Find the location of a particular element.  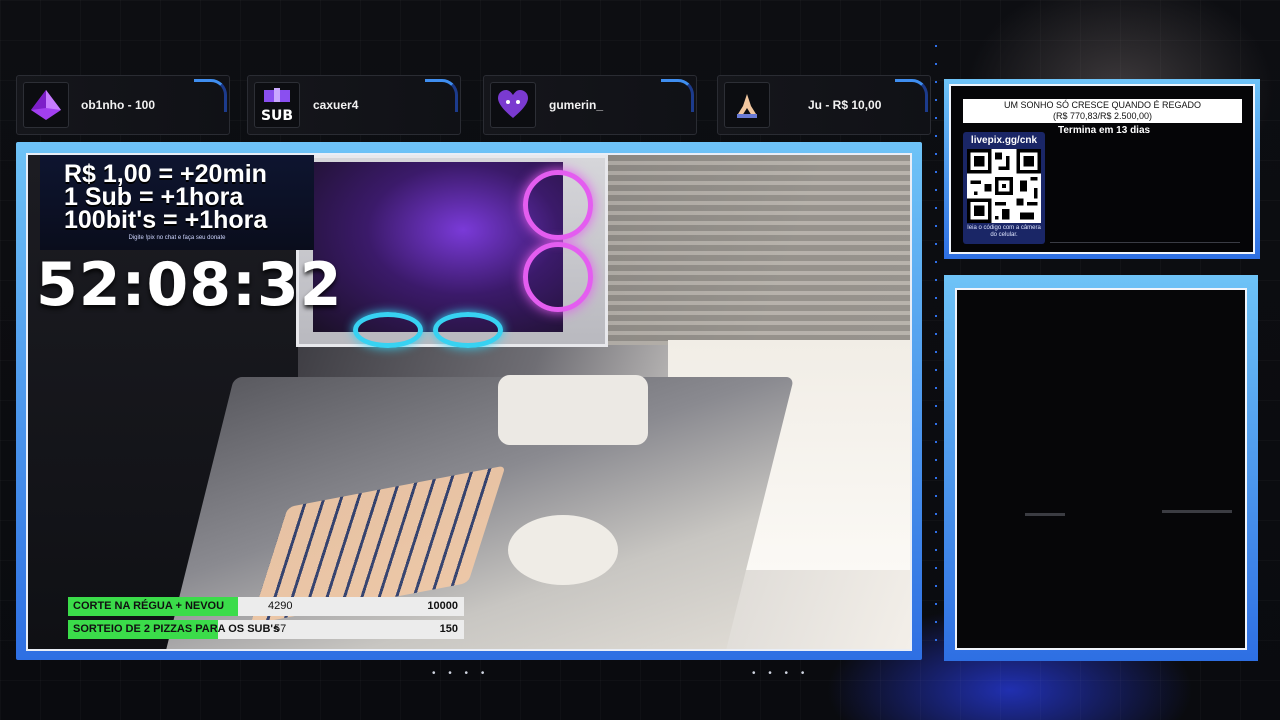

sub-gift-icon: SUB is located at coordinates (277, 105).